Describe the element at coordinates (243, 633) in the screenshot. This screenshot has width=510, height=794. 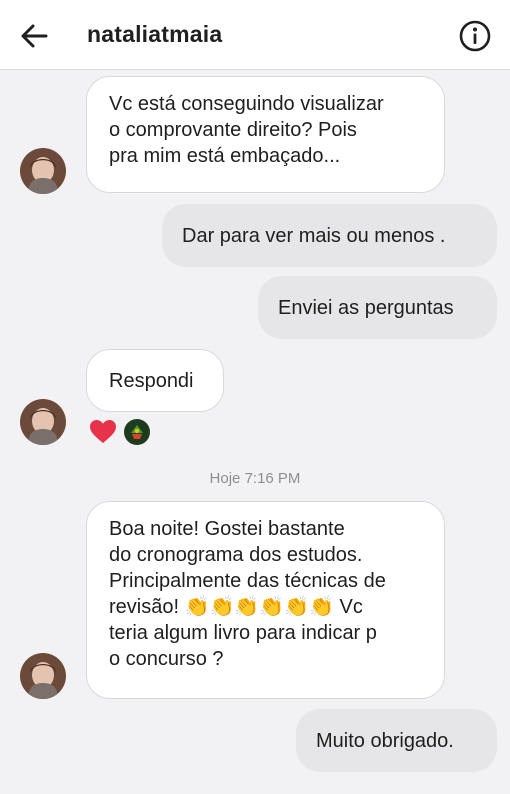
I see `message-text-line: teria algum livro para indicar p` at that location.